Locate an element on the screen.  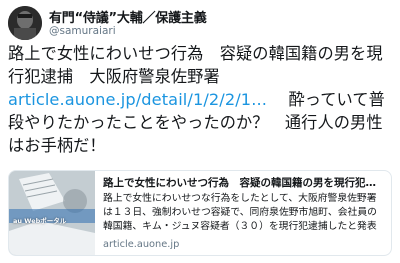
user-display-name: 有門“侍議”大輔／保護主義 is located at coordinates (128, 16).